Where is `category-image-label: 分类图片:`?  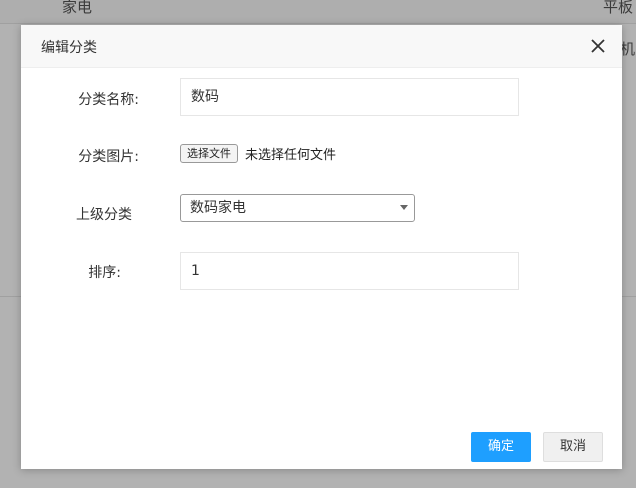
category-image-label: 分类图片: is located at coordinates (108, 157).